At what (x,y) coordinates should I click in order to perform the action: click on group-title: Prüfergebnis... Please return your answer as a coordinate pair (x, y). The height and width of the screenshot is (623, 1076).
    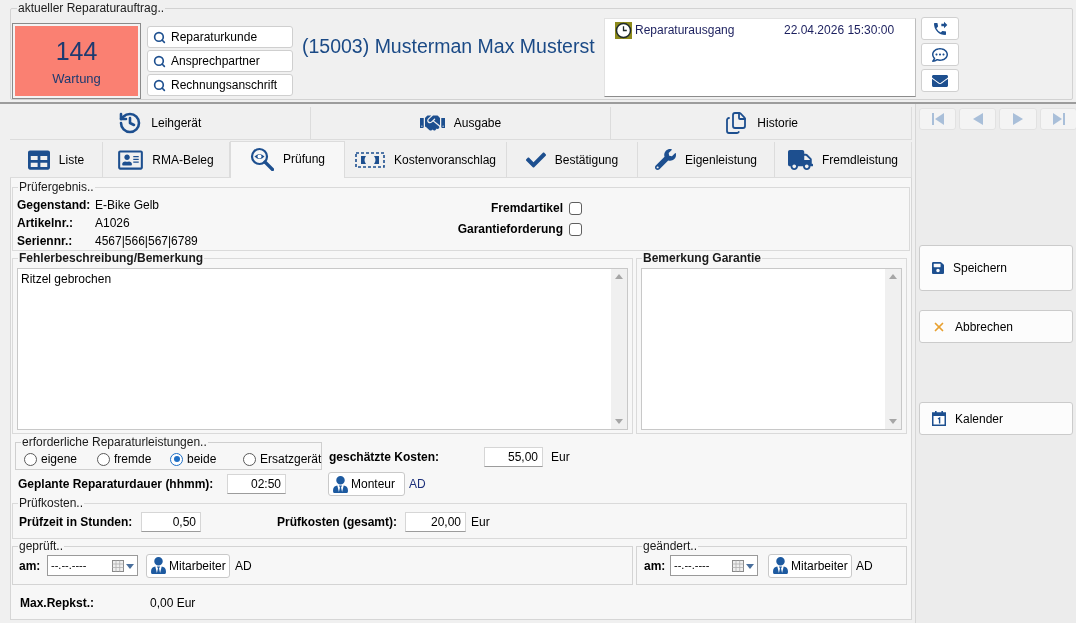
    Looking at the image, I should click on (56, 187).